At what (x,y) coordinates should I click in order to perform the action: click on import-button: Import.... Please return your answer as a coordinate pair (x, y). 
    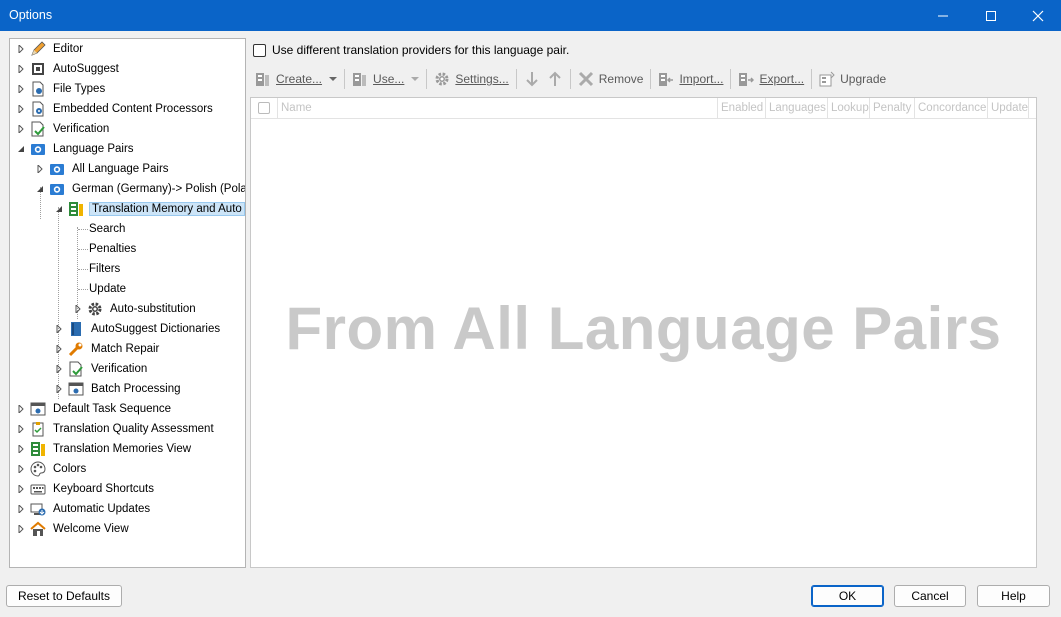
    Looking at the image, I should click on (690, 79).